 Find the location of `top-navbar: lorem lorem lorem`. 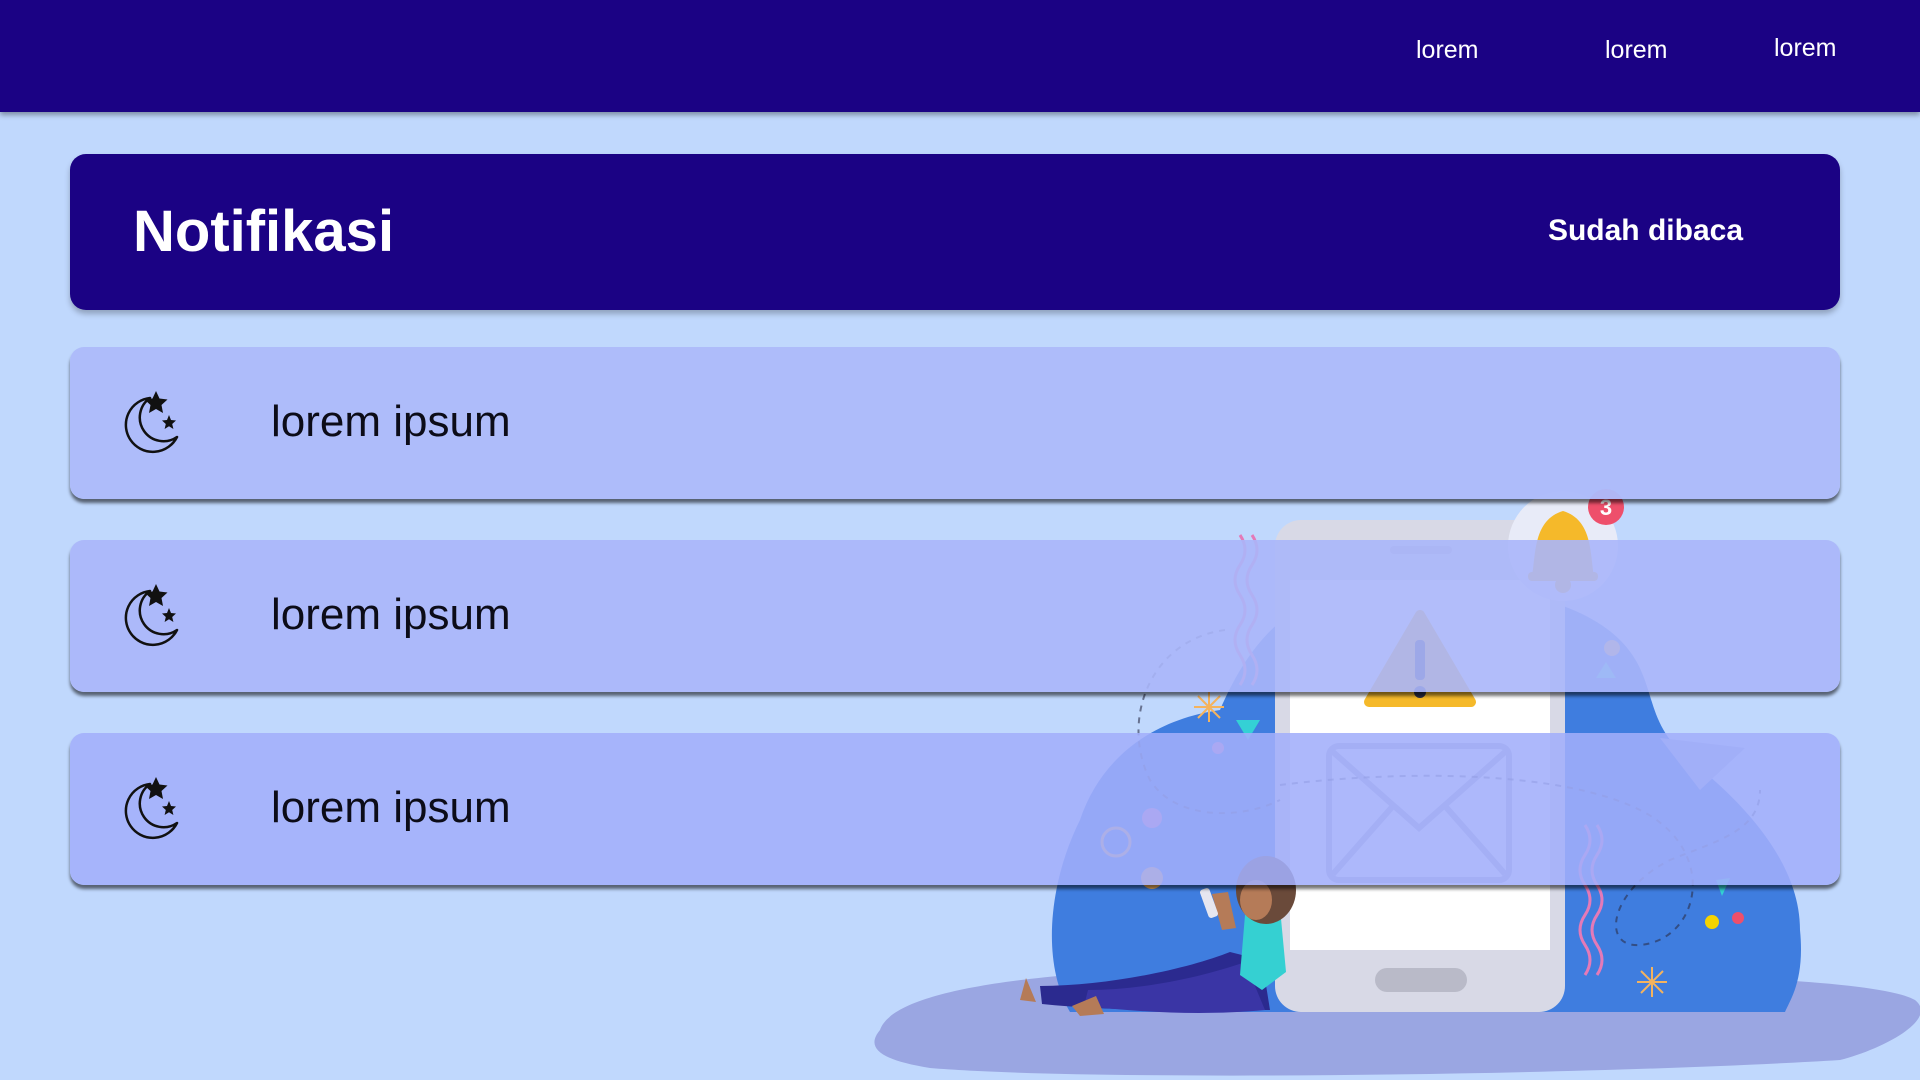

top-navbar: lorem lorem lorem is located at coordinates (960, 56).